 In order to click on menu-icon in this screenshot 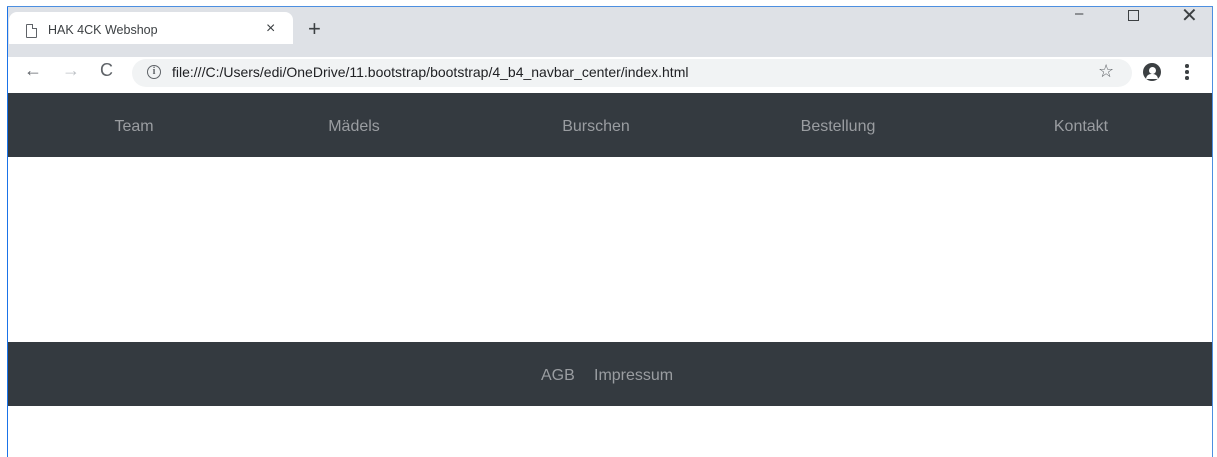, I will do `click(1187, 72)`.